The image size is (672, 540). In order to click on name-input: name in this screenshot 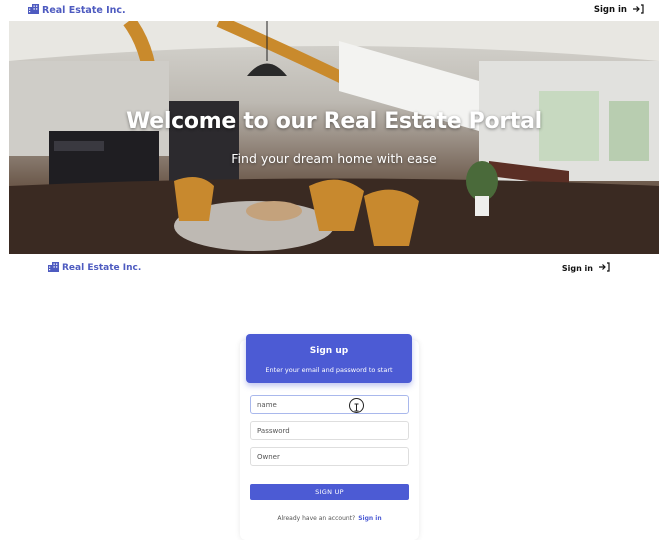, I will do `click(329, 404)`.